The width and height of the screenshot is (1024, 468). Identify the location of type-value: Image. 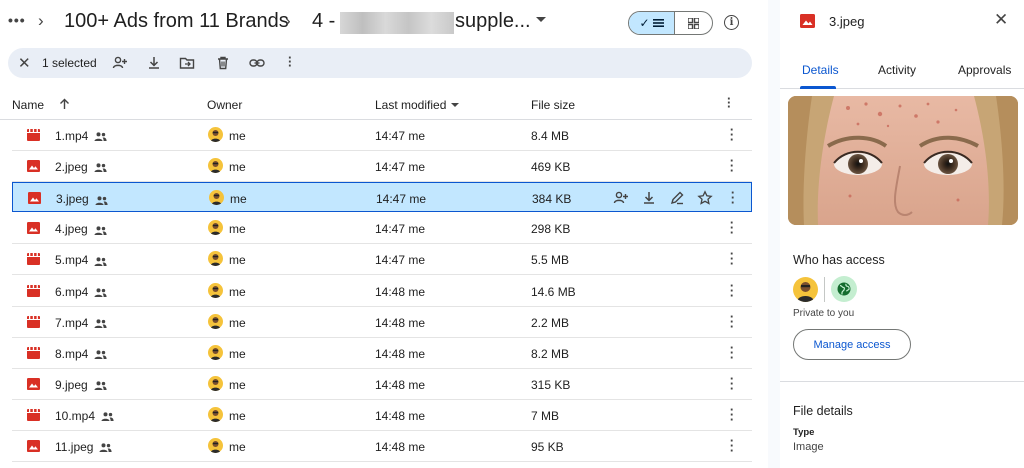
(808, 447).